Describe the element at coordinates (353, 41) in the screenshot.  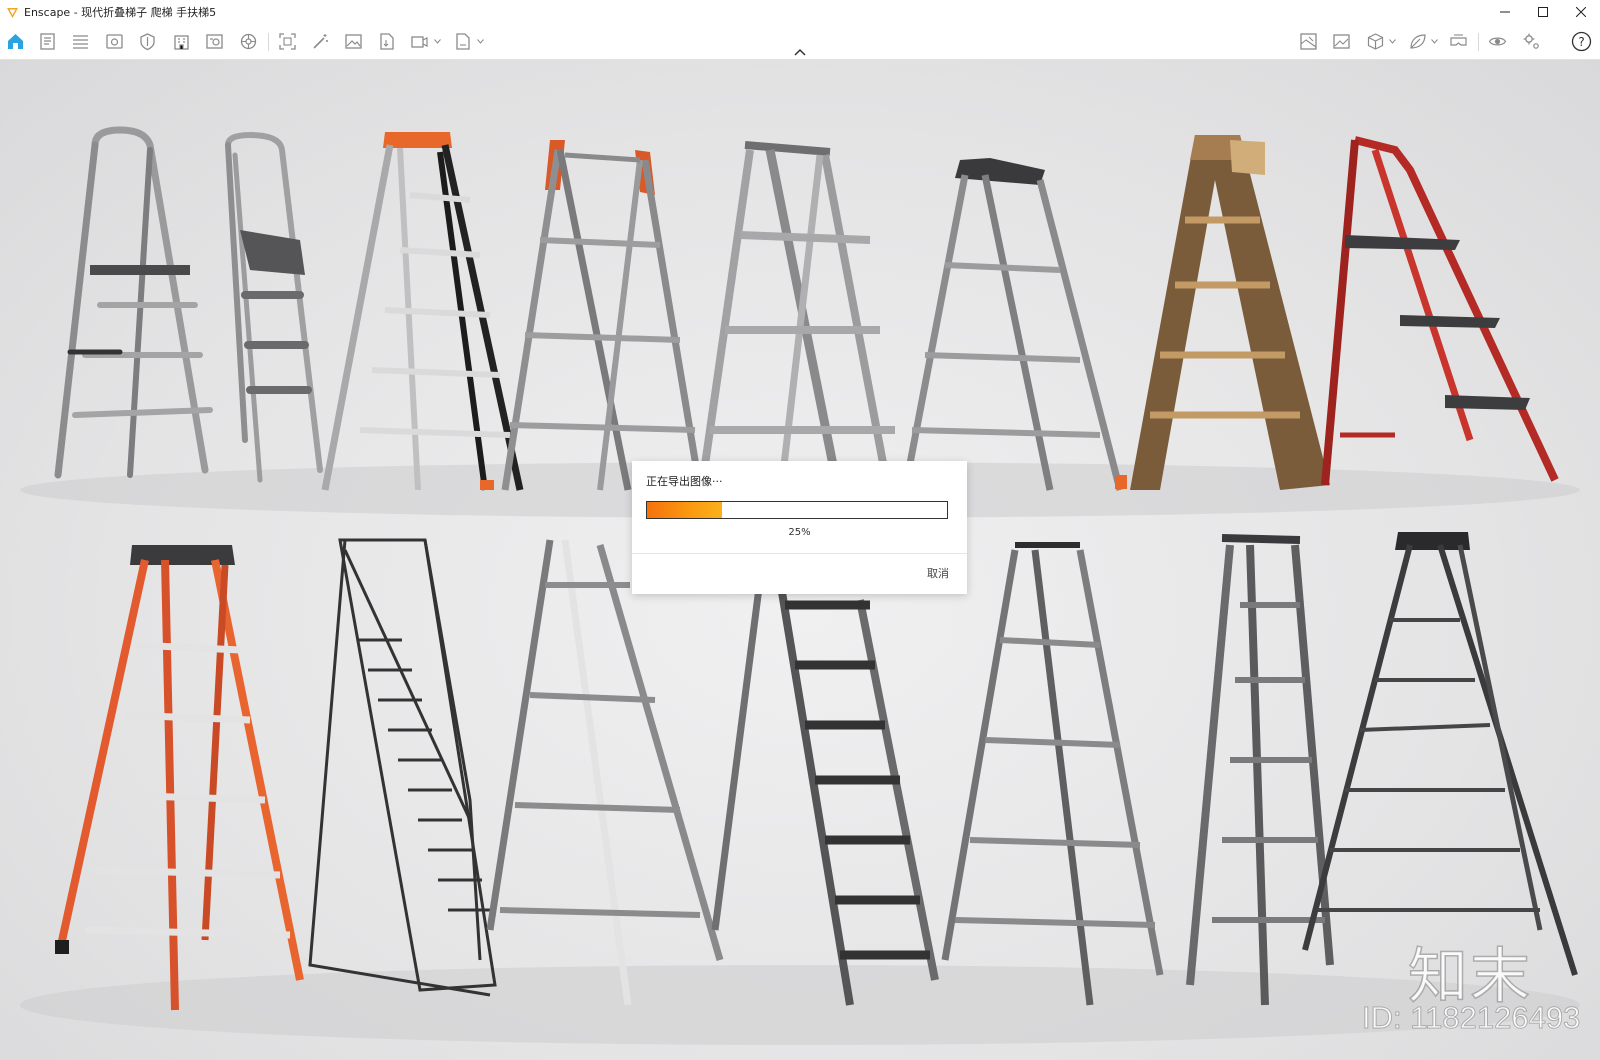
I see `image-icon` at that location.